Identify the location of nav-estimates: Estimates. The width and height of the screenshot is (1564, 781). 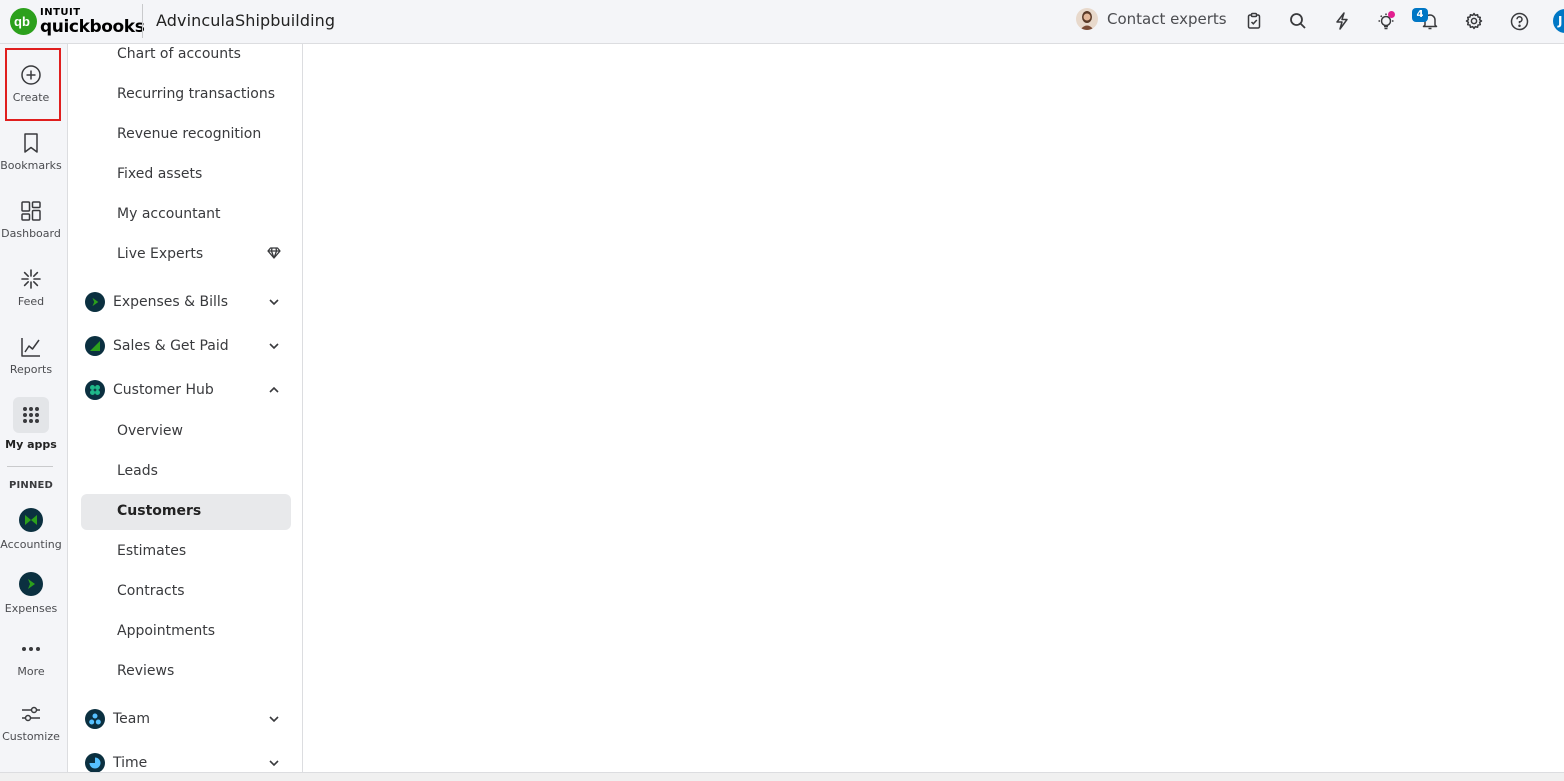
(151, 551).